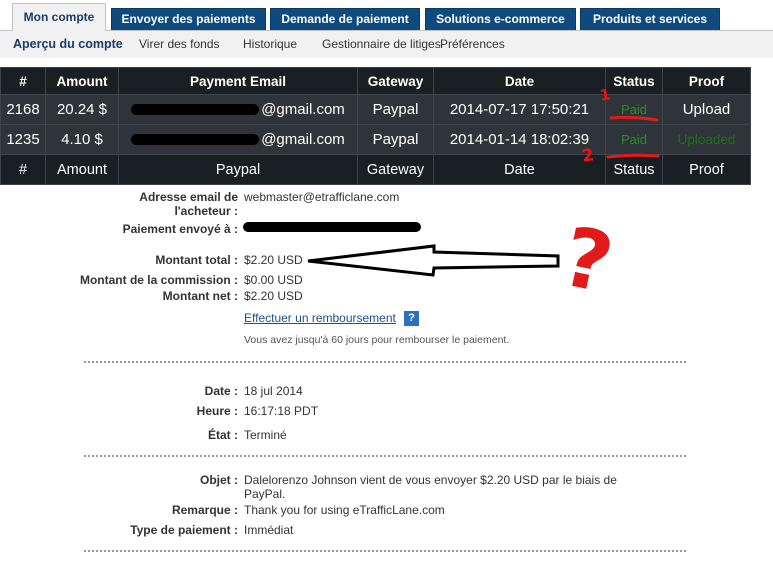 The height and width of the screenshot is (568, 773). I want to click on arrow-icon, so click(433, 260).